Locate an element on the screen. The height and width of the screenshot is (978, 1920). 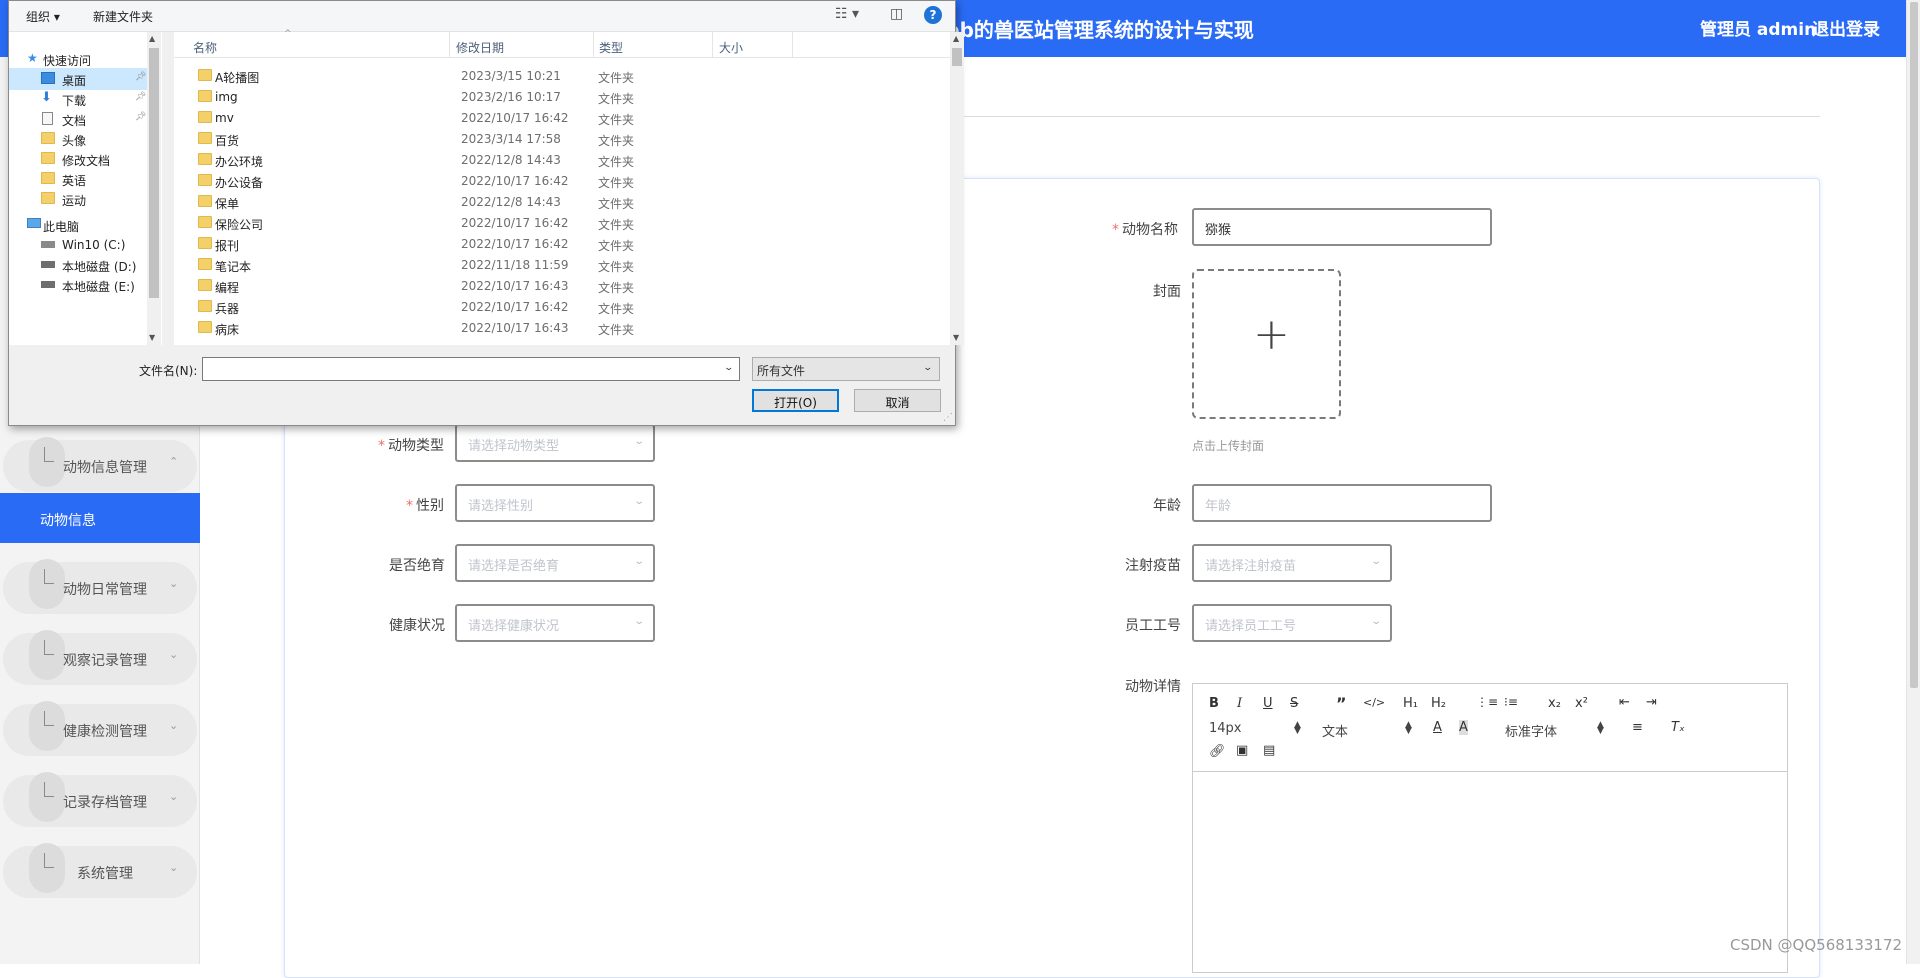
preview-pane-icon: ◫ is located at coordinates (896, 14).